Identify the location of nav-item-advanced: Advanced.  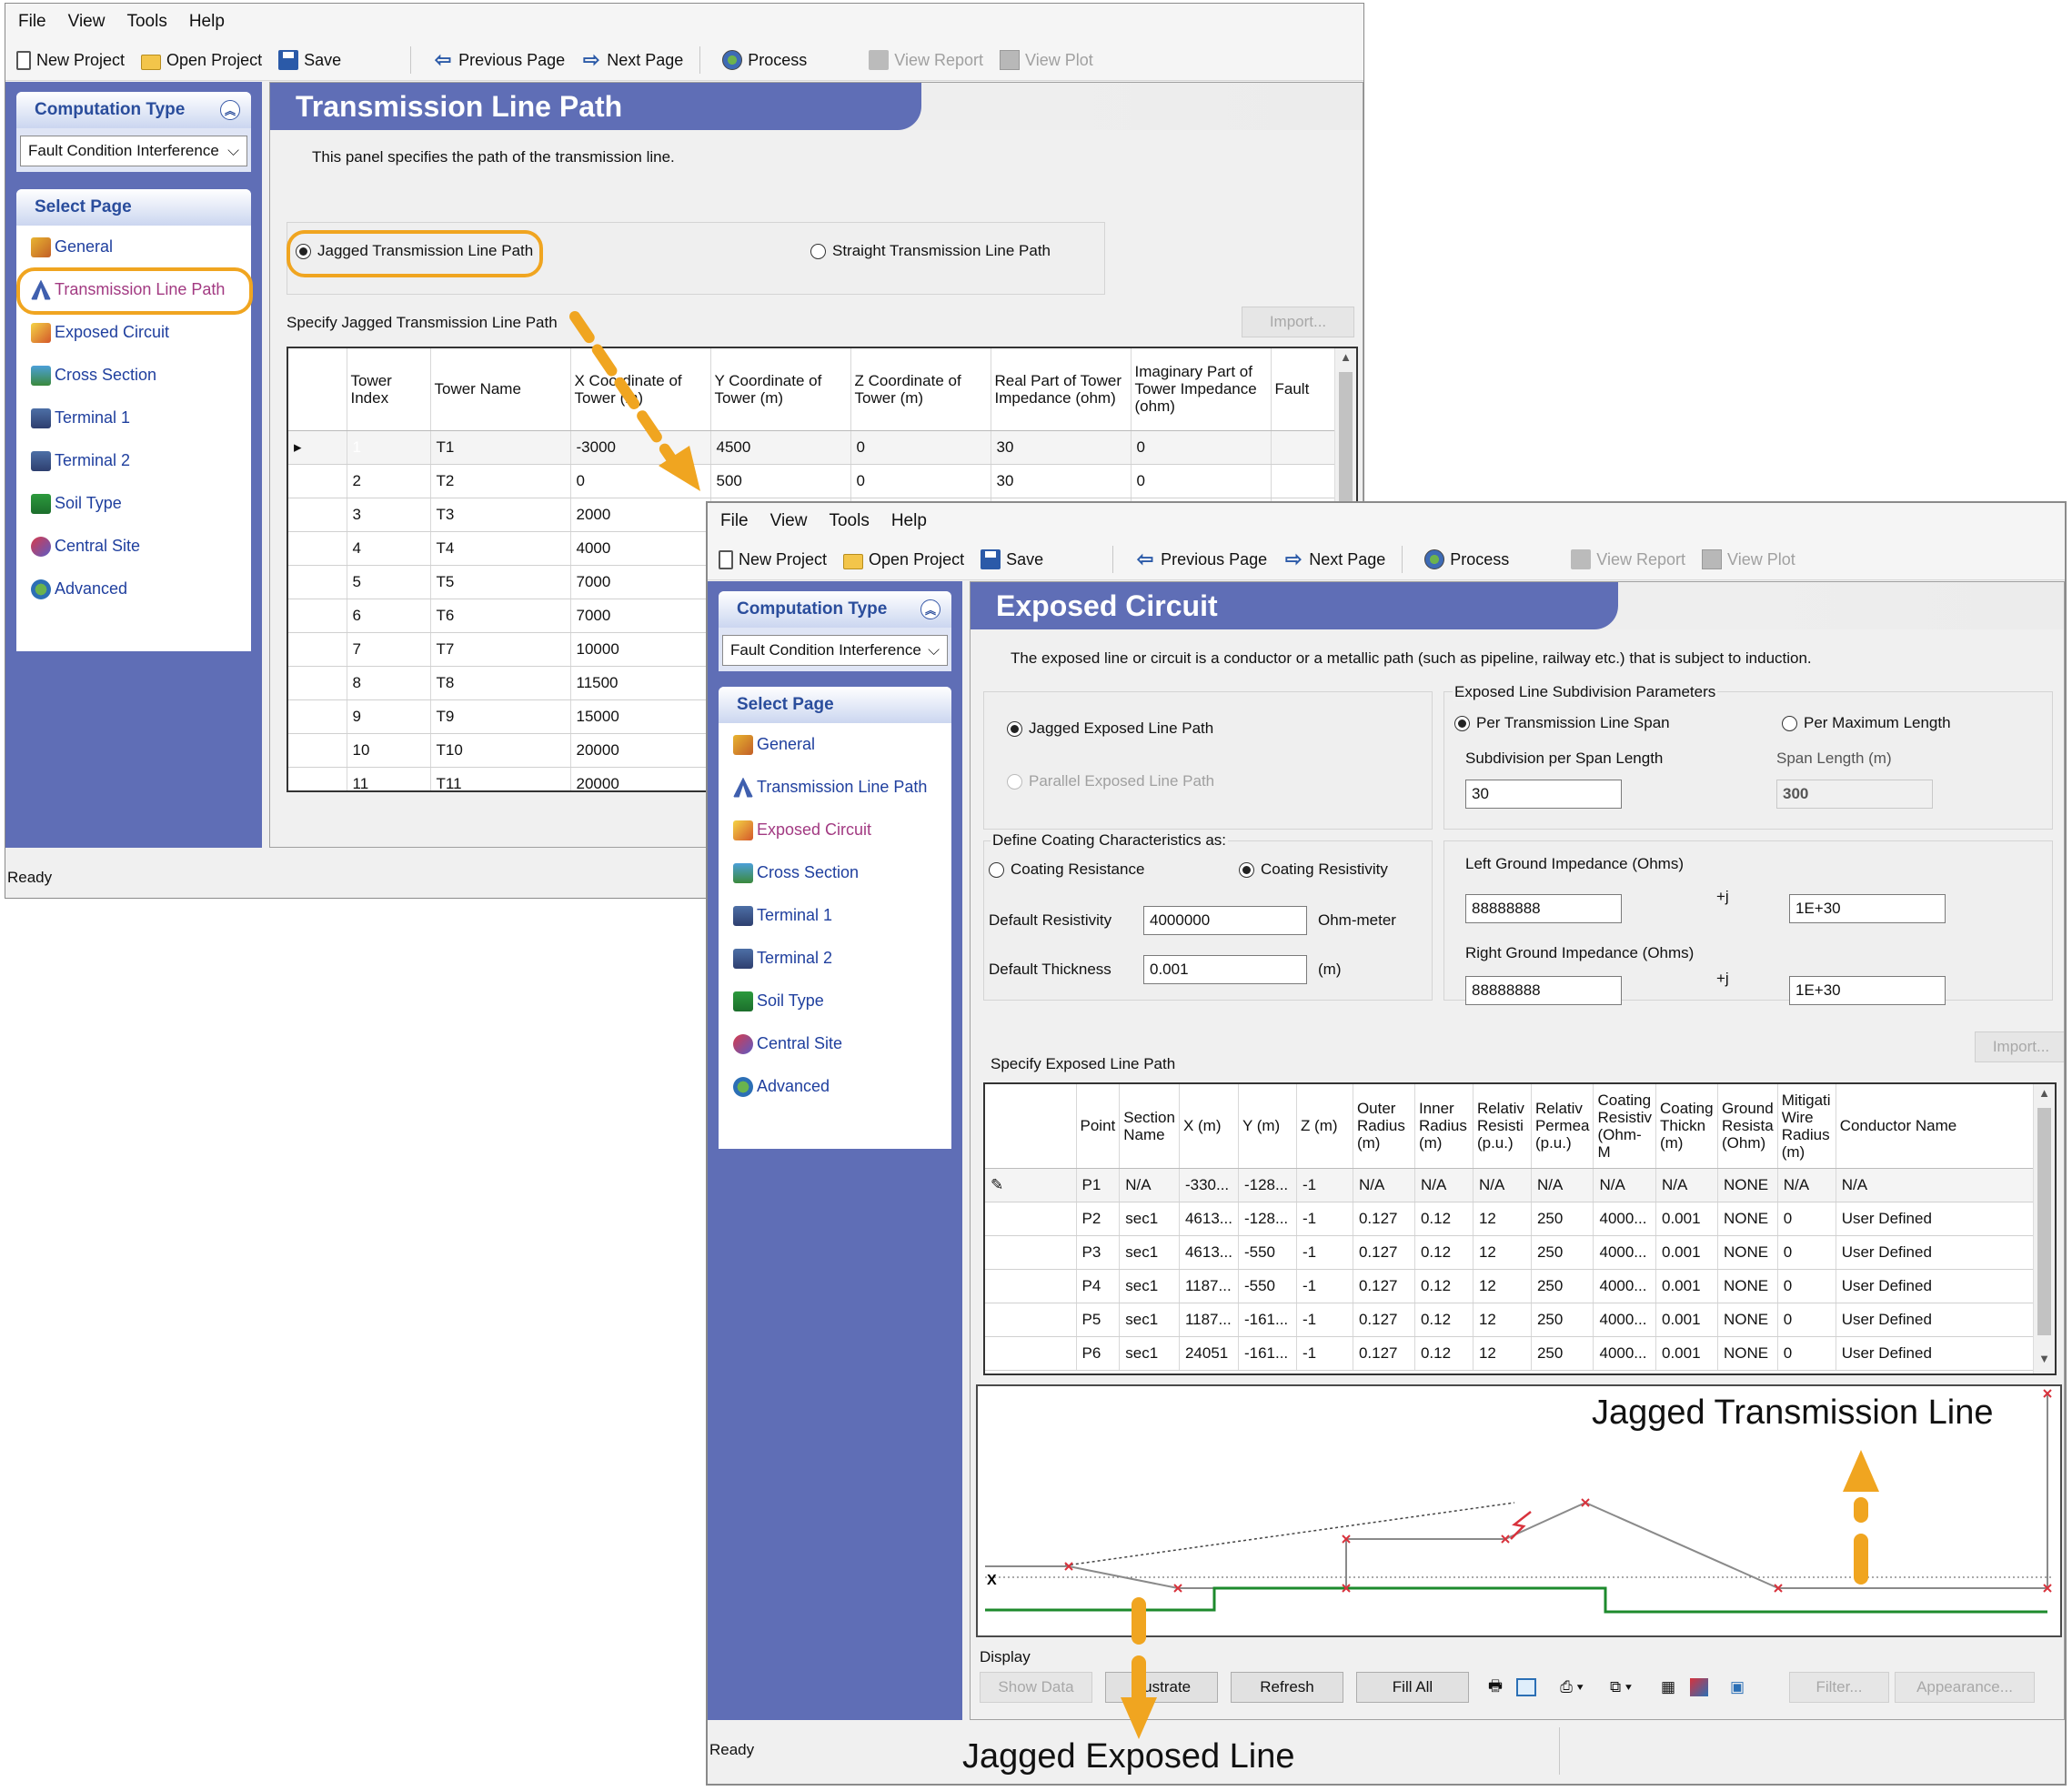
(835, 1086).